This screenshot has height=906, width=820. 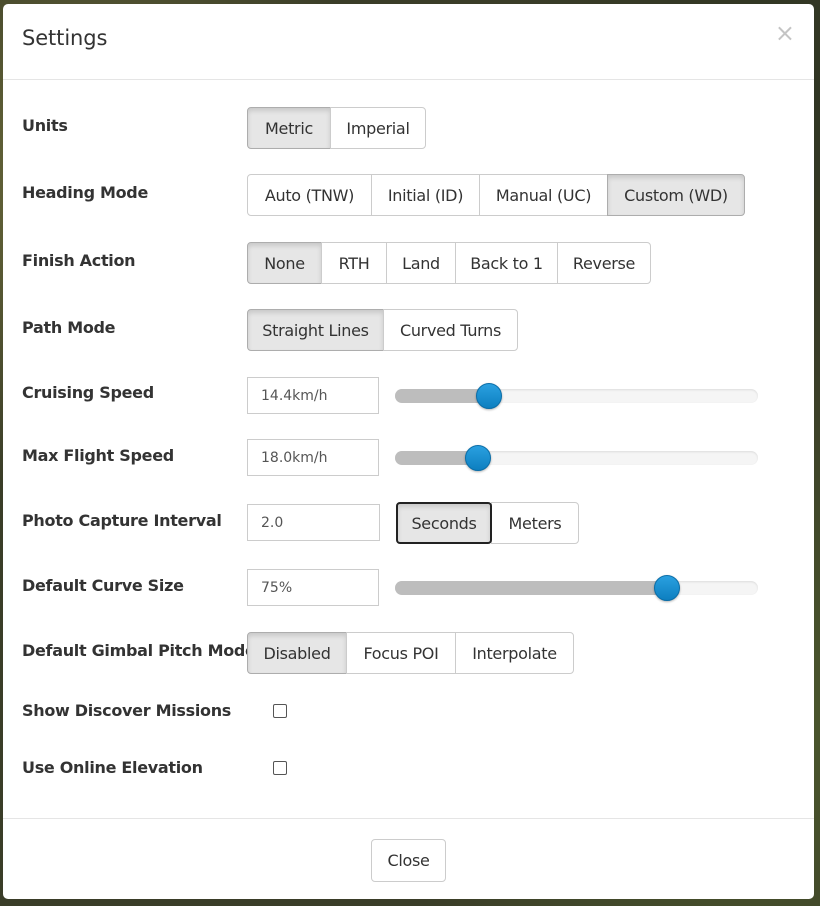 What do you see at coordinates (576, 458) in the screenshot?
I see `max-flight-speed-slider` at bounding box center [576, 458].